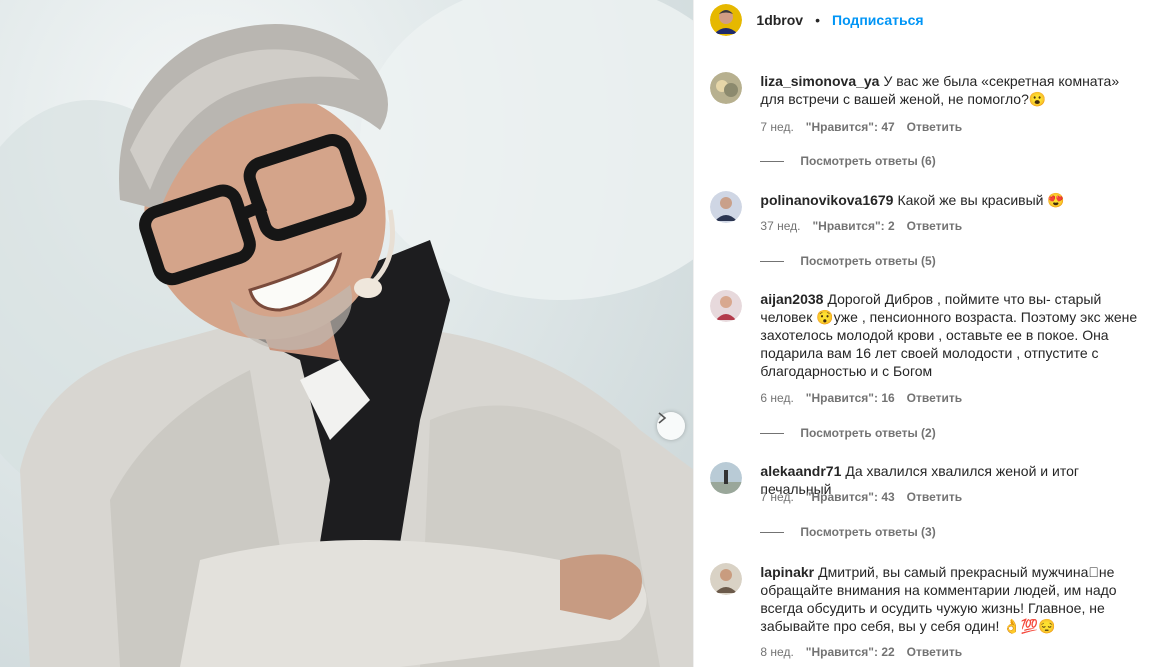 The height and width of the screenshot is (667, 1154). I want to click on comment-username: lapinakr, so click(787, 572).